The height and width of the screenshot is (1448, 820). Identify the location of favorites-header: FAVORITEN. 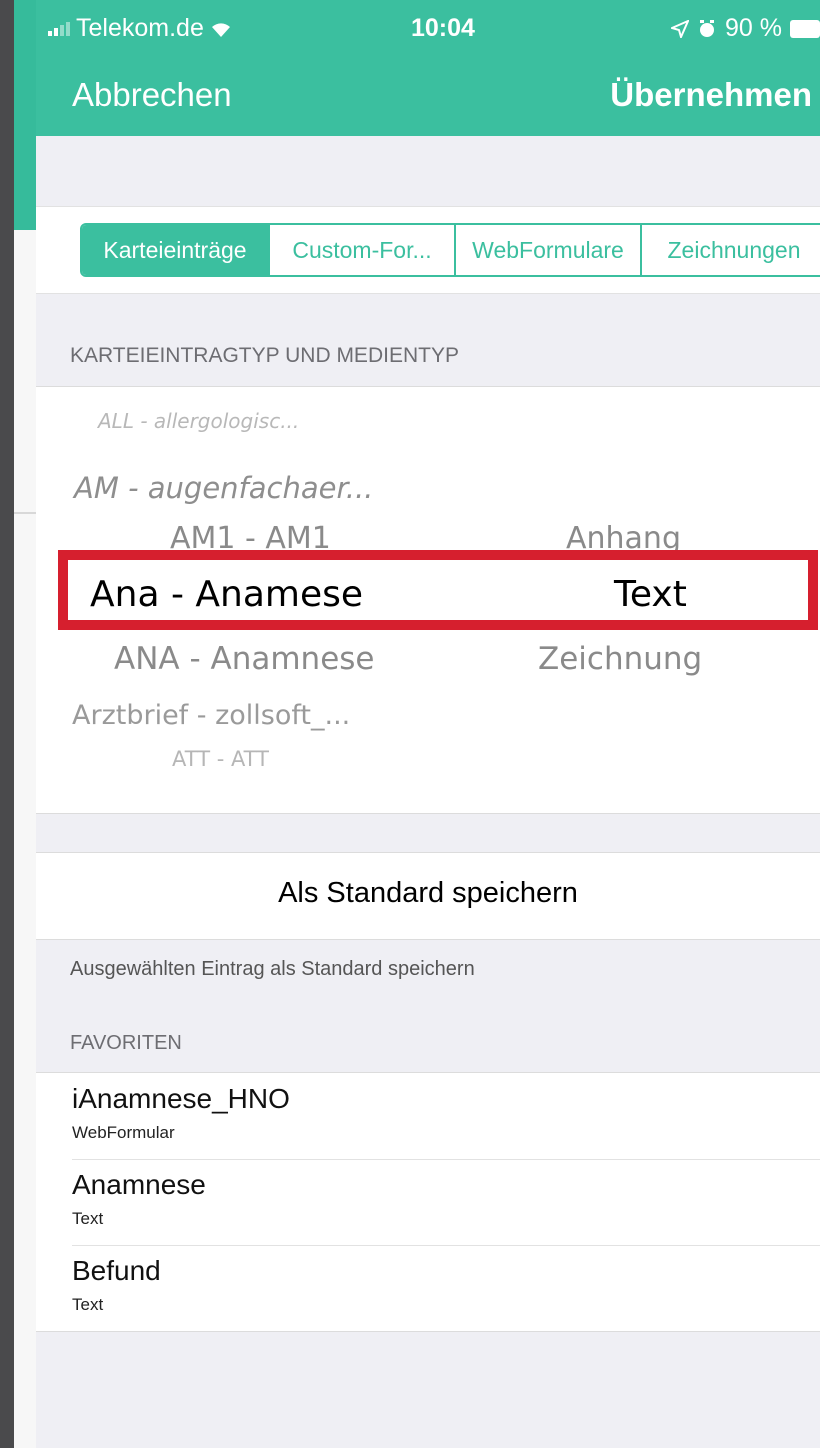
(126, 1043).